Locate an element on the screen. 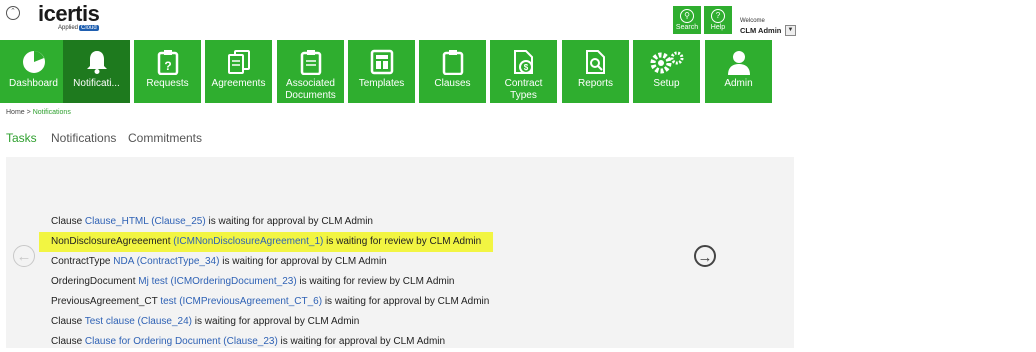  previous-arrow-icon: ← is located at coordinates (24, 256).